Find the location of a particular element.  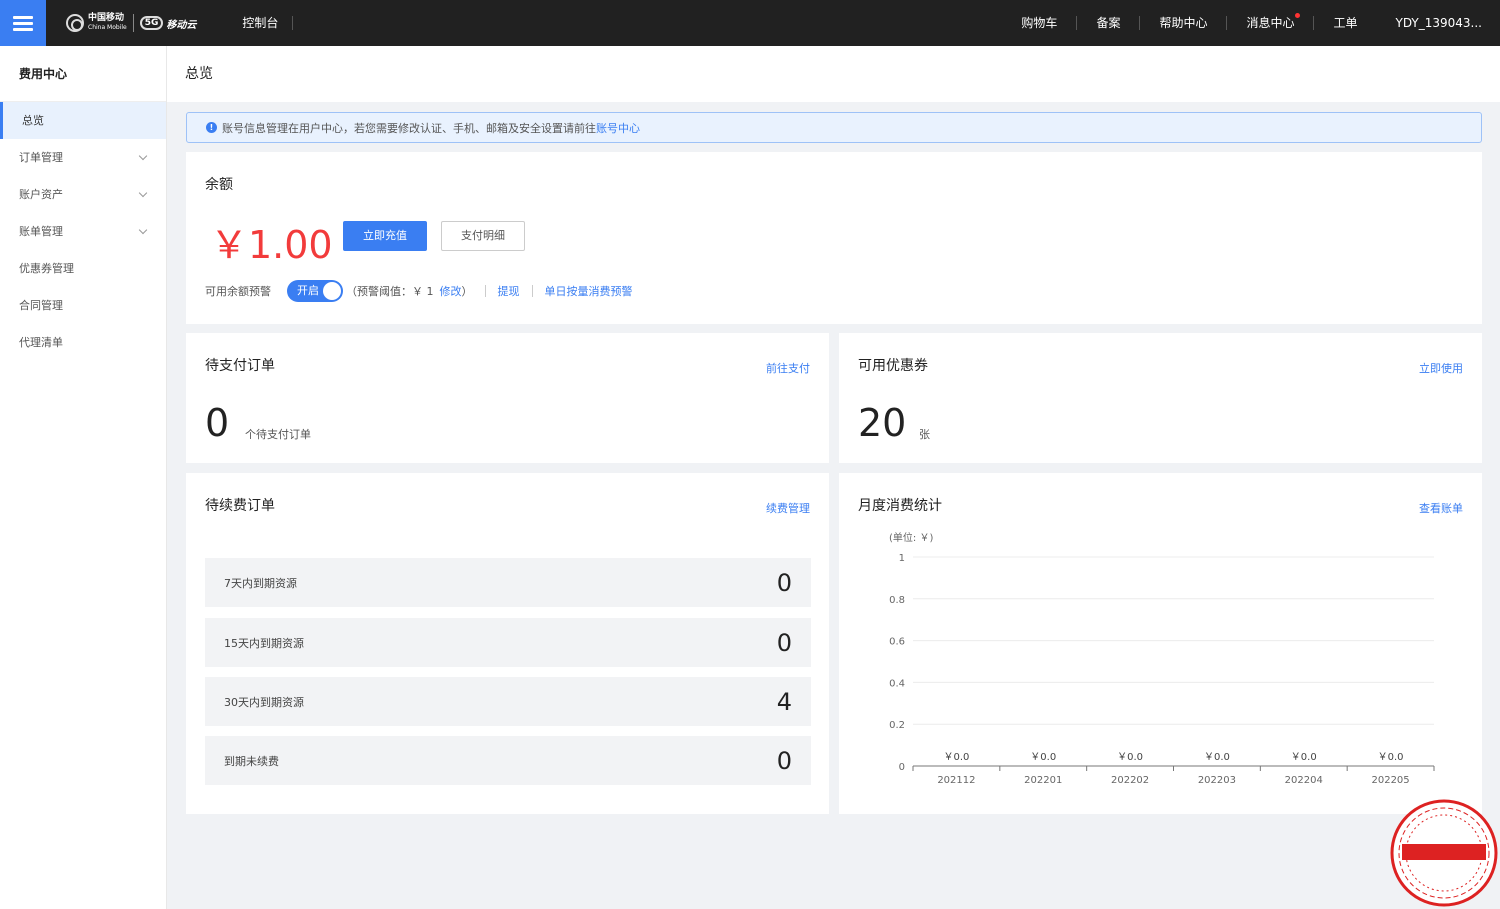

logo-5g-badge: 5G is located at coordinates (151, 23).